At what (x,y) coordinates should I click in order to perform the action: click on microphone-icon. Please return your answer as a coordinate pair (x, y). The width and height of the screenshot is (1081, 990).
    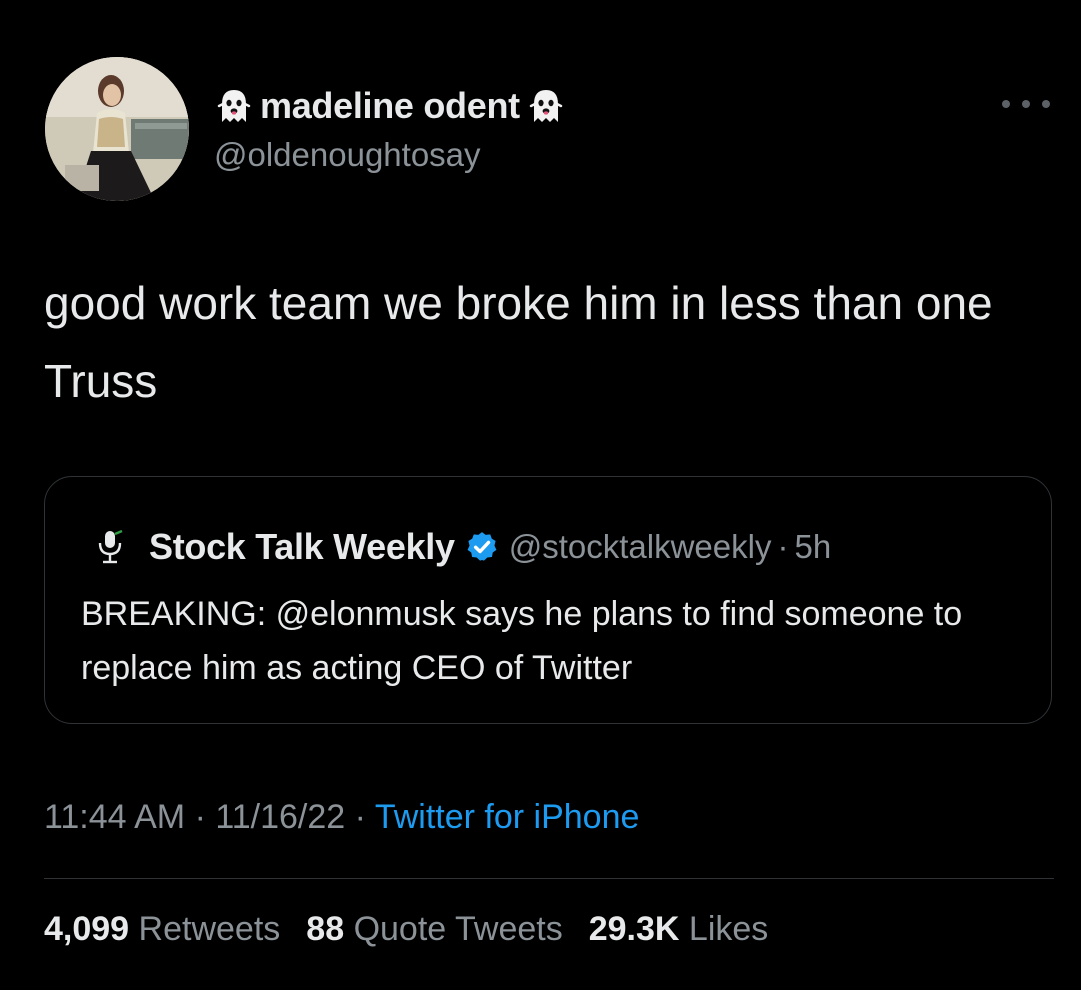
    Looking at the image, I should click on (110, 547).